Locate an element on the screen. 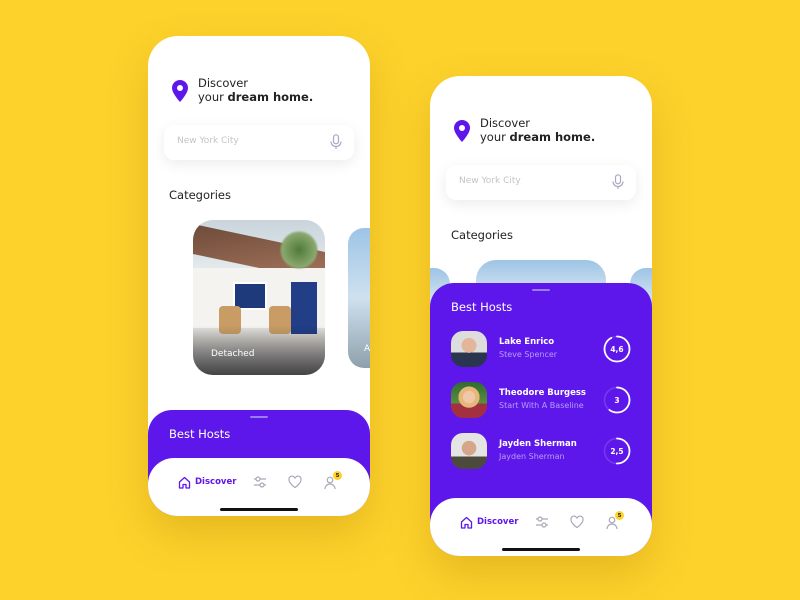 This screenshot has width=800, height=600. rating-value: 2,5 is located at coordinates (617, 451).